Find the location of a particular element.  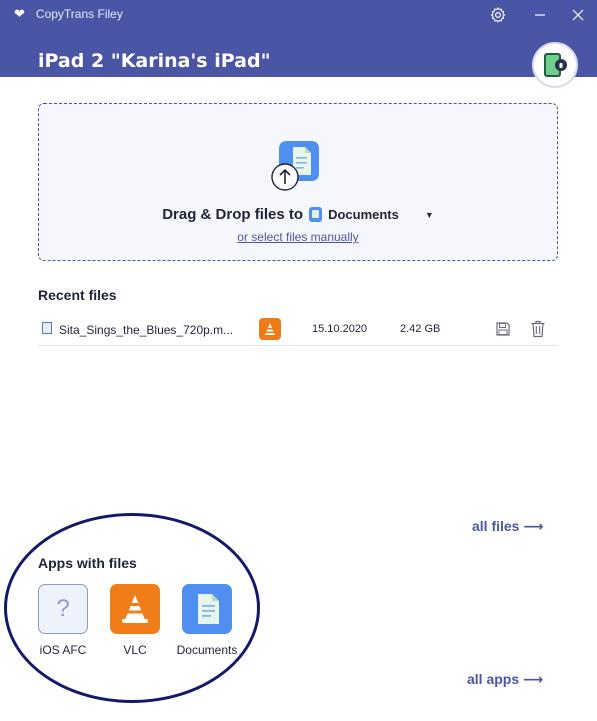

app-vlc is located at coordinates (135, 609).